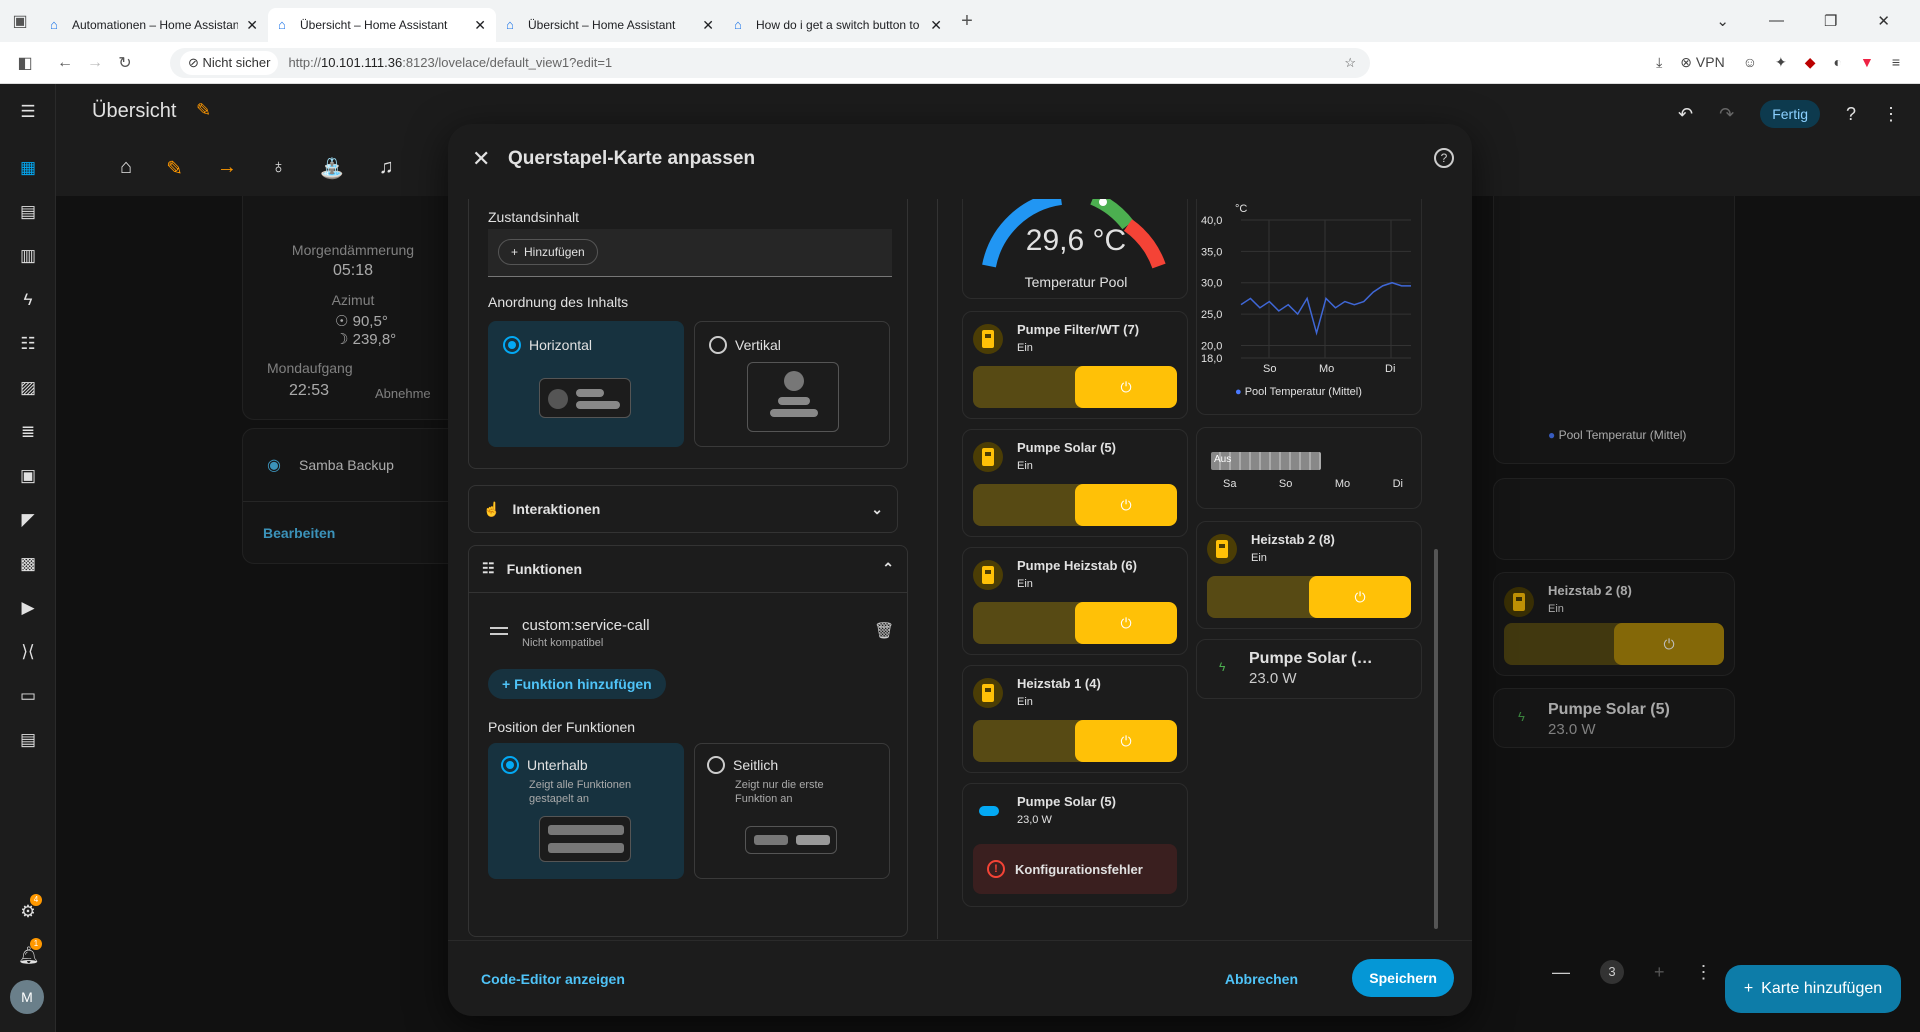 The width and height of the screenshot is (1920, 1032). What do you see at coordinates (1436, 739) in the screenshot?
I see `preview-scrollbar` at bounding box center [1436, 739].